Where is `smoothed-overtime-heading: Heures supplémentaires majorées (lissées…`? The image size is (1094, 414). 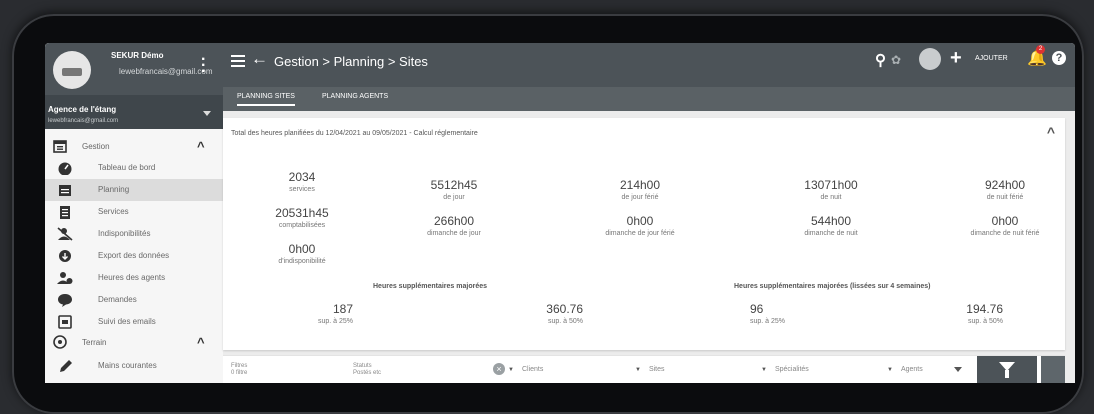 smoothed-overtime-heading: Heures supplémentaires majorées (lissées… is located at coordinates (832, 286).